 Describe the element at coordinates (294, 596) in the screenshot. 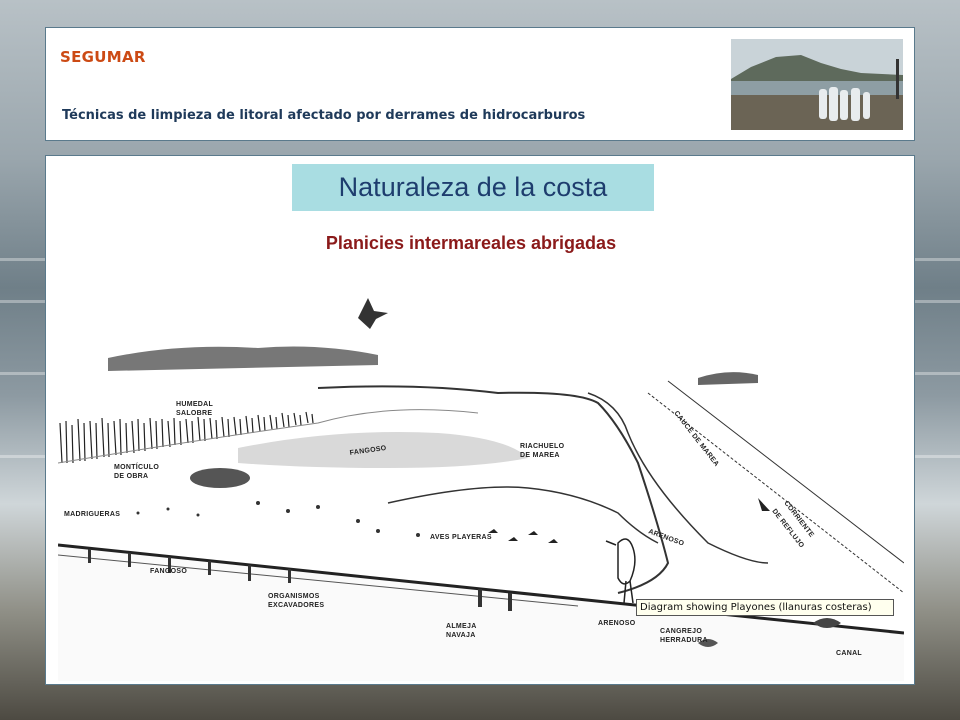

I see `label-organismos: ORGANISMOS` at that location.